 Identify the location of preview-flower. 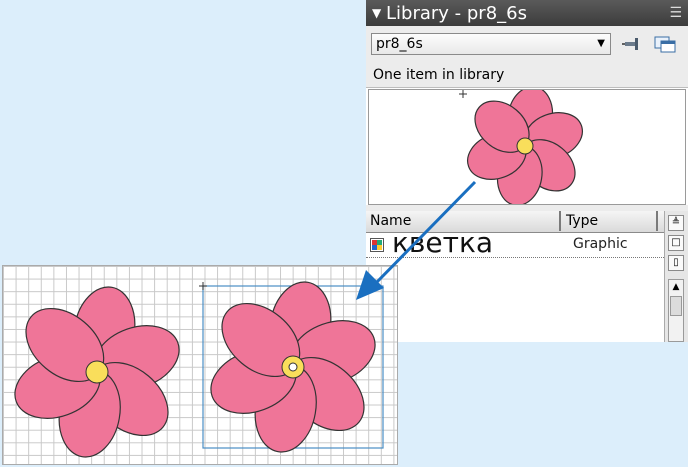
(521, 146).